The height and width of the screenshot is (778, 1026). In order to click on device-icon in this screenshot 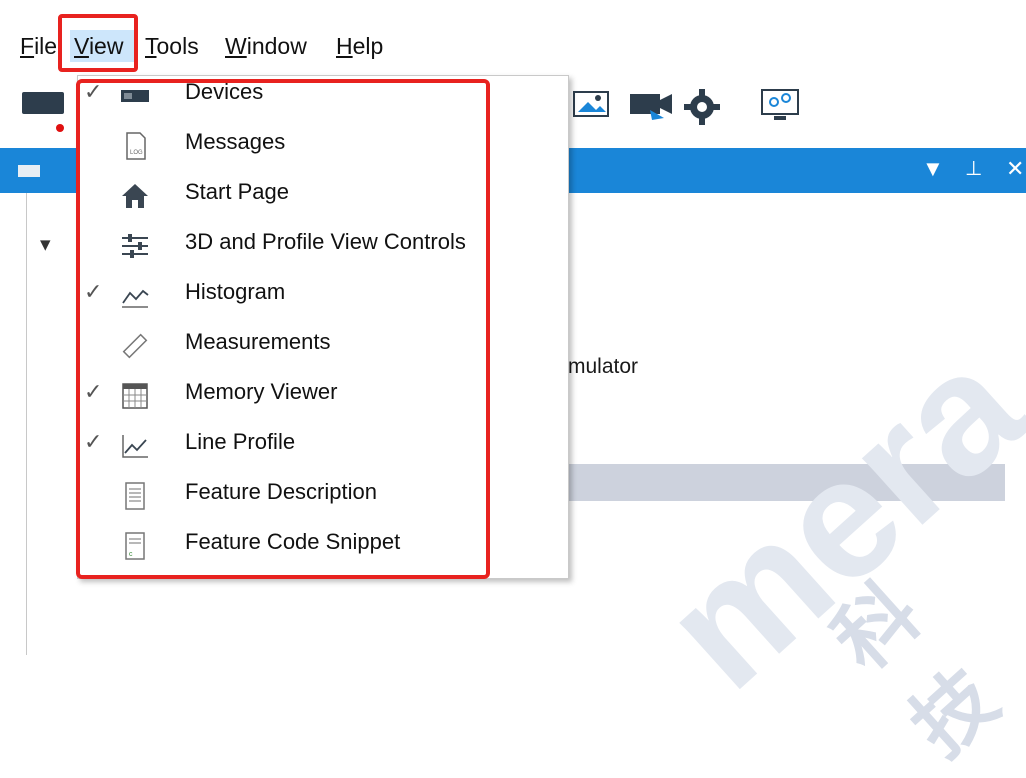, I will do `click(29, 171)`.